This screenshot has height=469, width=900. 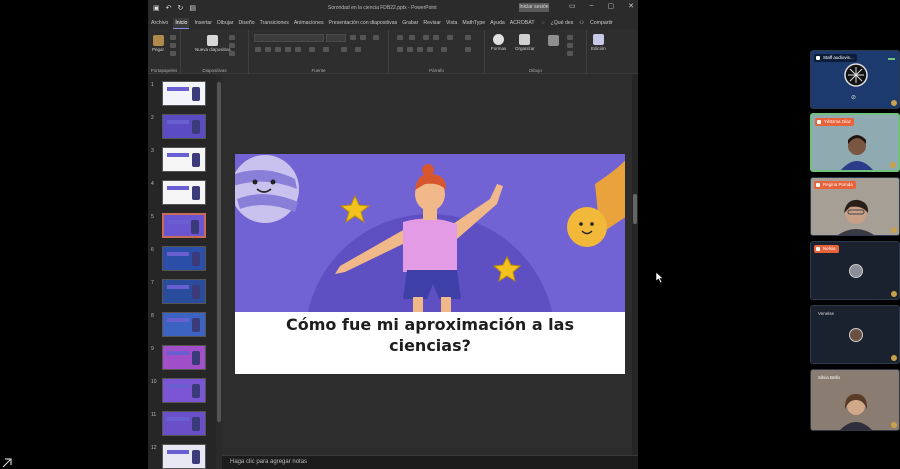 I want to click on tab-insertar: Insertar, so click(x=203, y=23).